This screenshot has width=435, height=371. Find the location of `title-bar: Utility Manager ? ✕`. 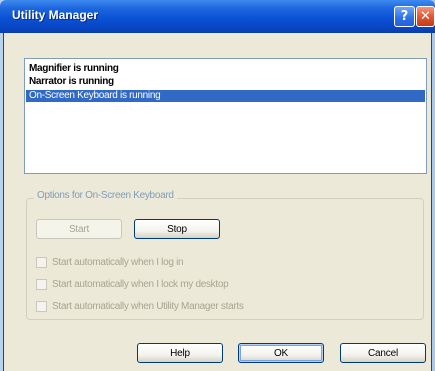

title-bar: Utility Manager ? ✕ is located at coordinates (217, 16).